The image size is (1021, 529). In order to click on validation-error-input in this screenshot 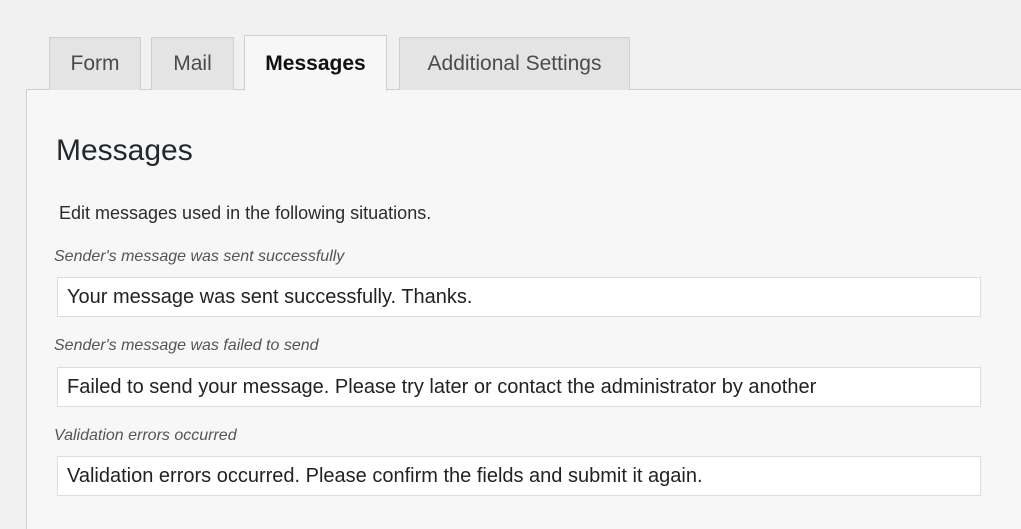, I will do `click(519, 476)`.